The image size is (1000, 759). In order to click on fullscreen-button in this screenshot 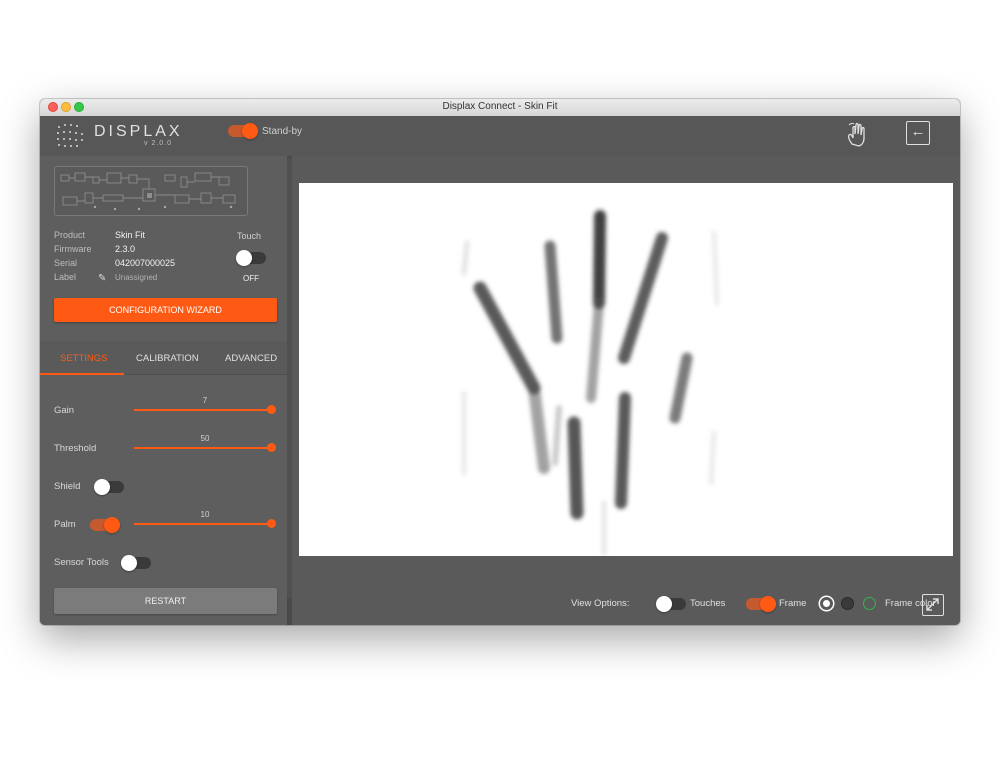, I will do `click(933, 605)`.